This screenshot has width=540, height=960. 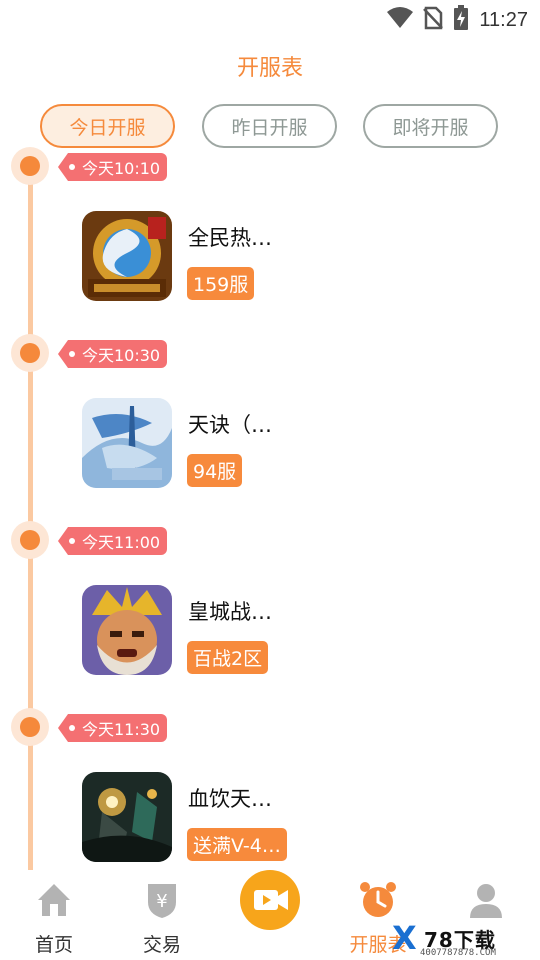 I want to click on blue-sword-game-icon, so click(x=127, y=443).